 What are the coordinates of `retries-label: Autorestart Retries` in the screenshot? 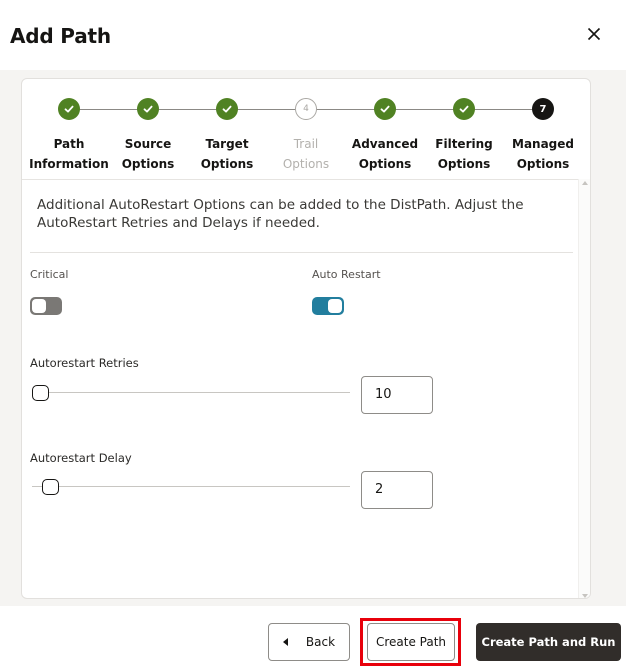 It's located at (84, 363).